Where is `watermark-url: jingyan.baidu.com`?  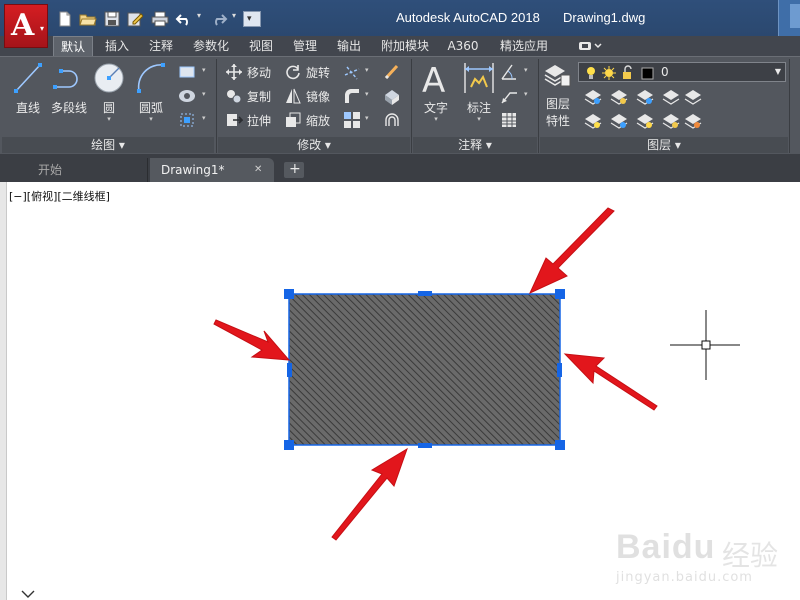 watermark-url: jingyan.baidu.com is located at coordinates (684, 577).